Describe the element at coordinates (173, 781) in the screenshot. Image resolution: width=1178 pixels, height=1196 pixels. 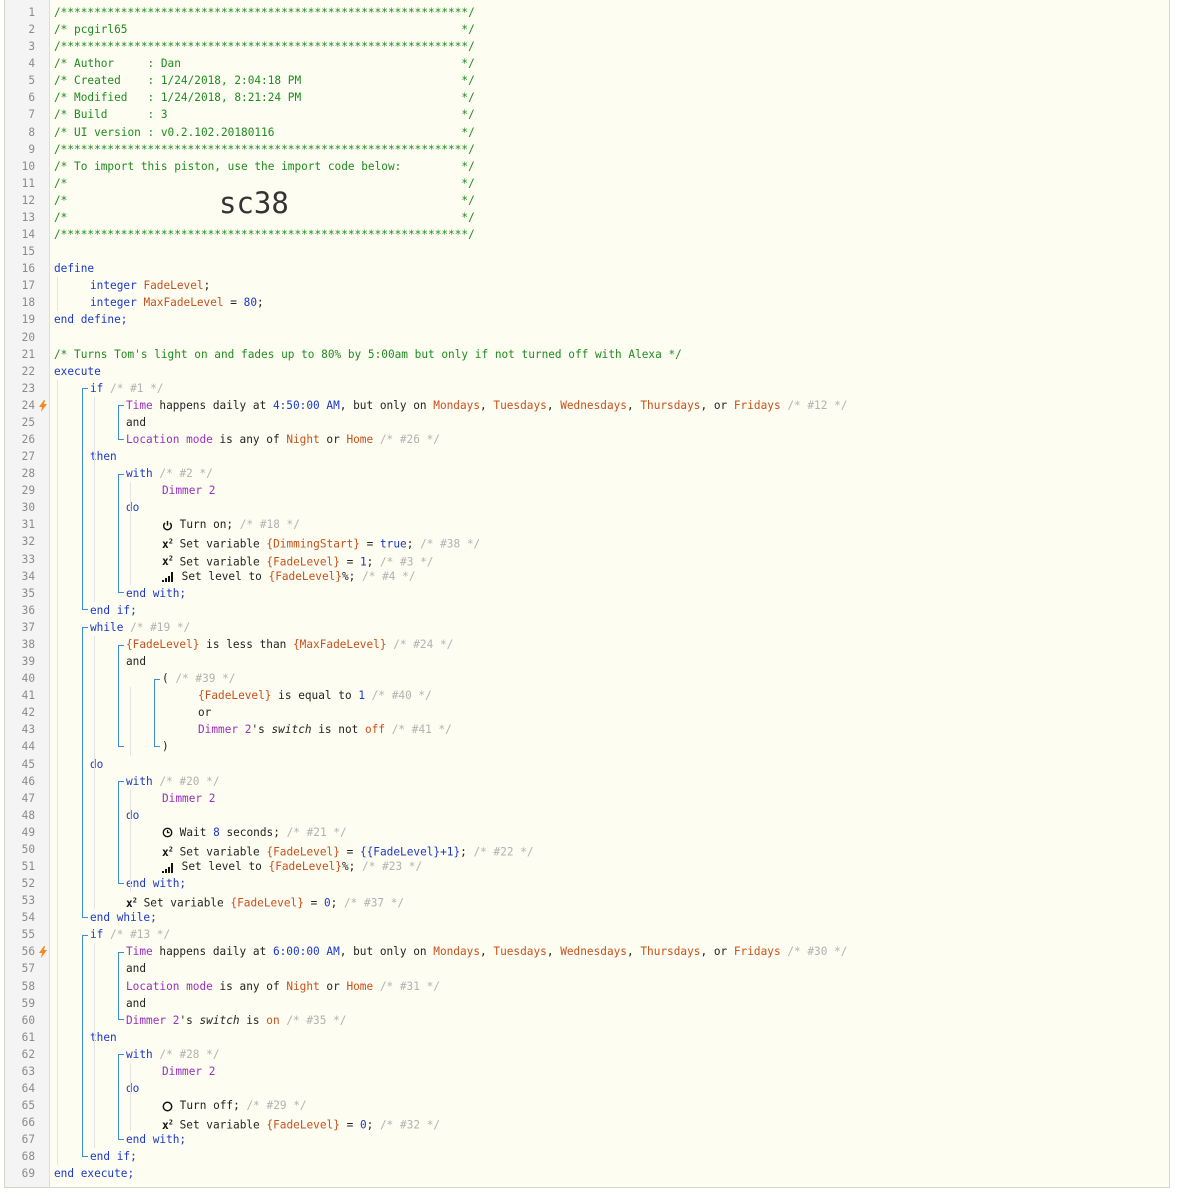
I see `code-line: with /* #20 */` at that location.